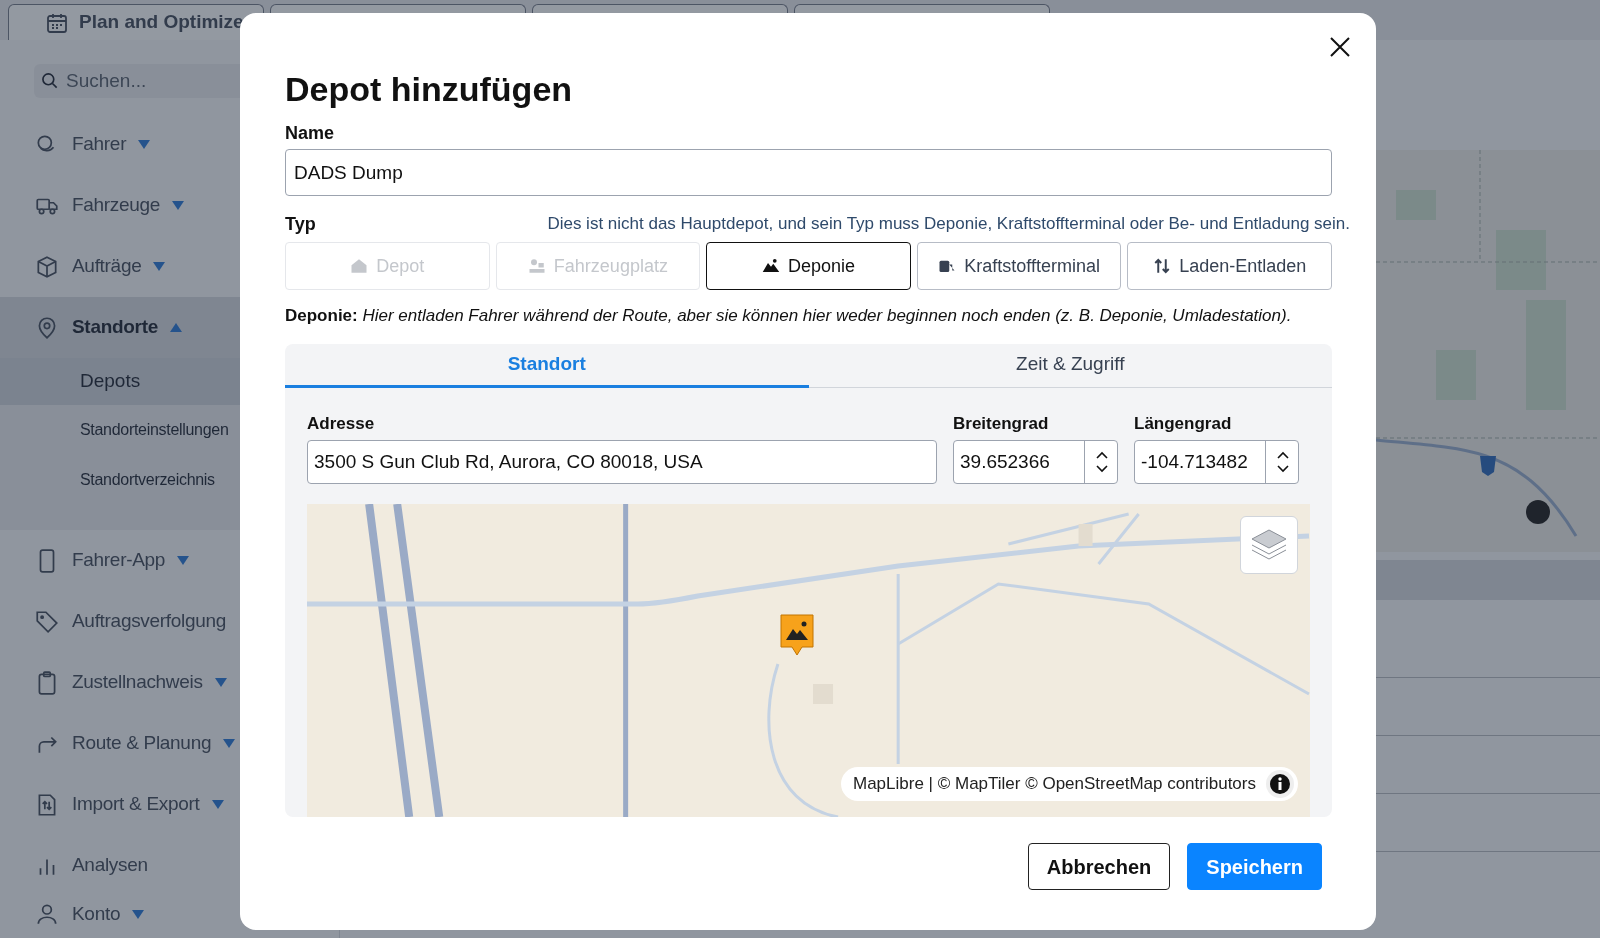 The width and height of the screenshot is (1600, 938). I want to click on latitude-input: 39.652366, so click(1035, 462).